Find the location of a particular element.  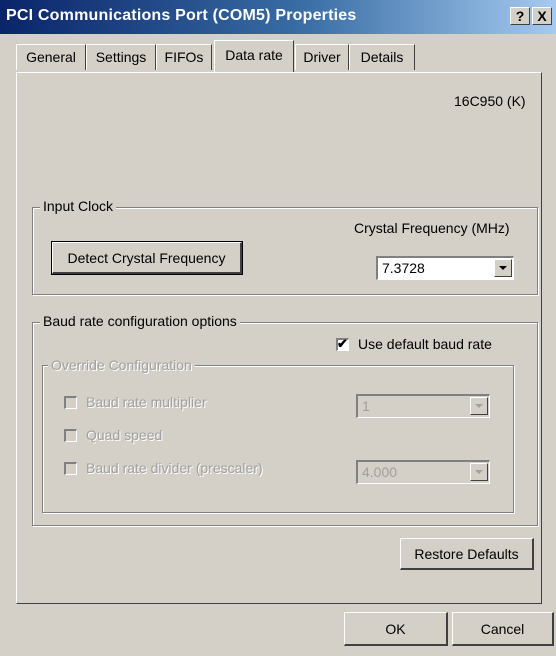

restore-defaults-button: Restore Defaults is located at coordinates (467, 554).